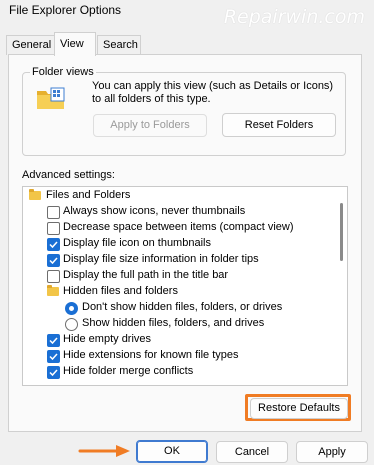 The width and height of the screenshot is (374, 465). I want to click on list-item-label: Hide folder merge conflicts, so click(128, 371).